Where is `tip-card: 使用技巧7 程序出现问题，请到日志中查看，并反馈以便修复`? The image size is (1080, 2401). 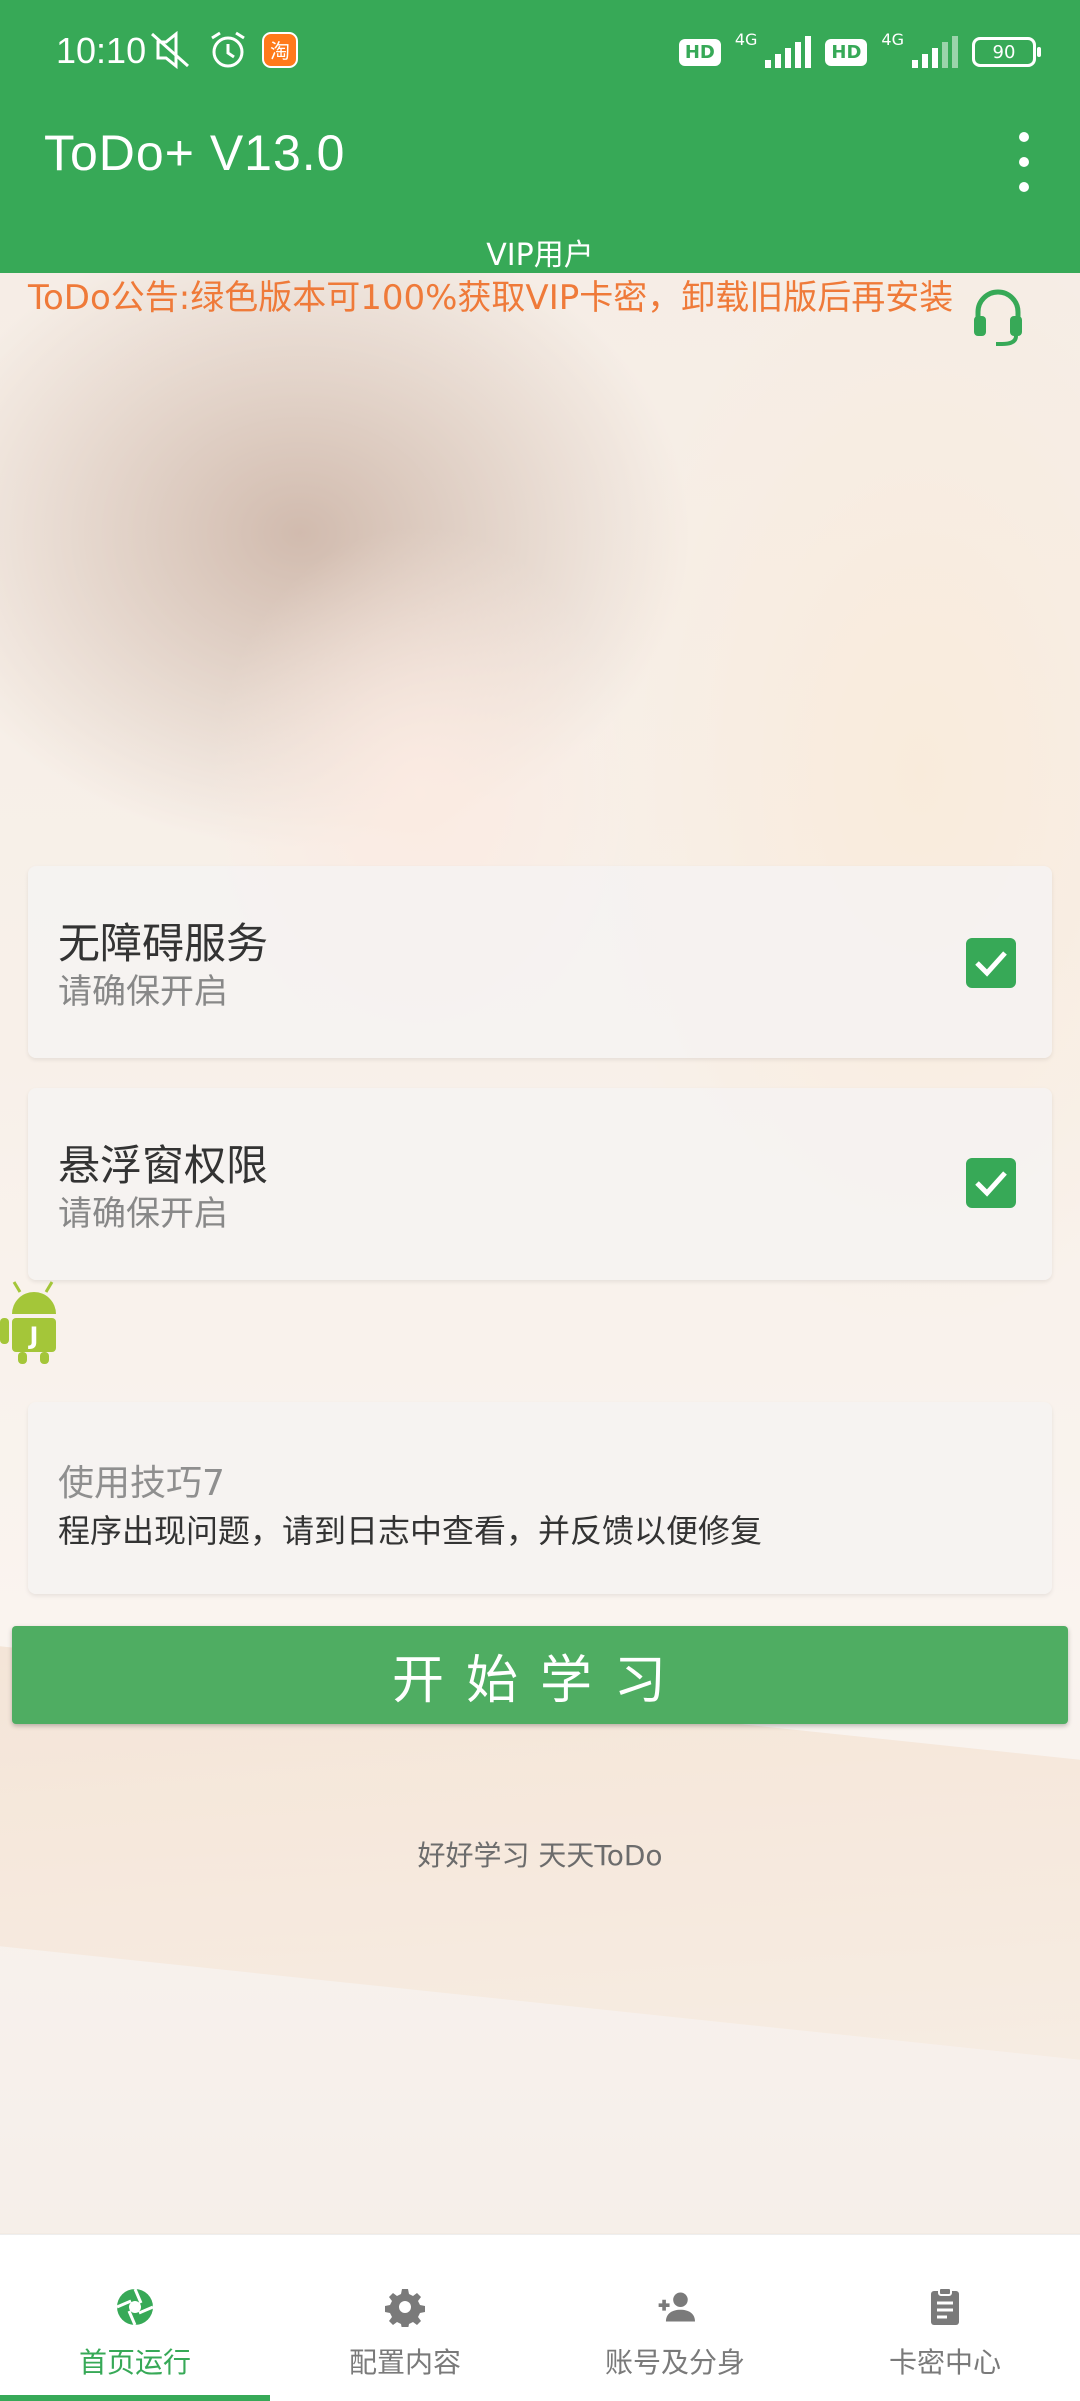 tip-card: 使用技巧7 程序出现问题，请到日志中查看，并反馈以便修复 is located at coordinates (540, 1498).